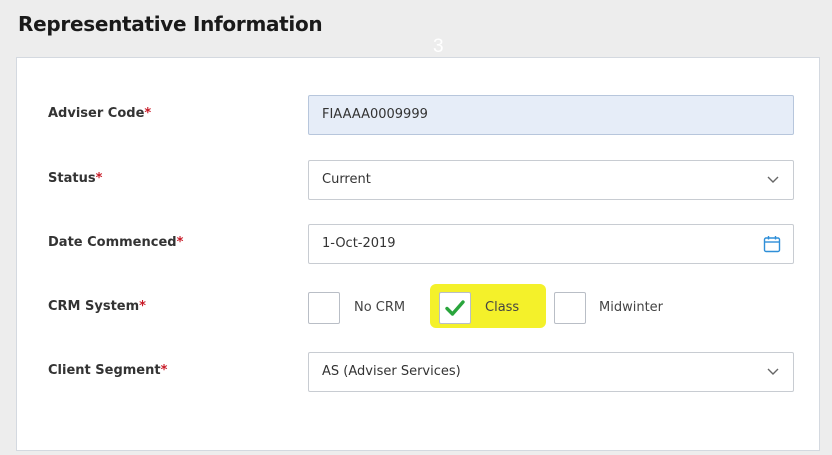 The height and width of the screenshot is (455, 832). I want to click on adviser-code-label: Adviser Code*, so click(100, 113).